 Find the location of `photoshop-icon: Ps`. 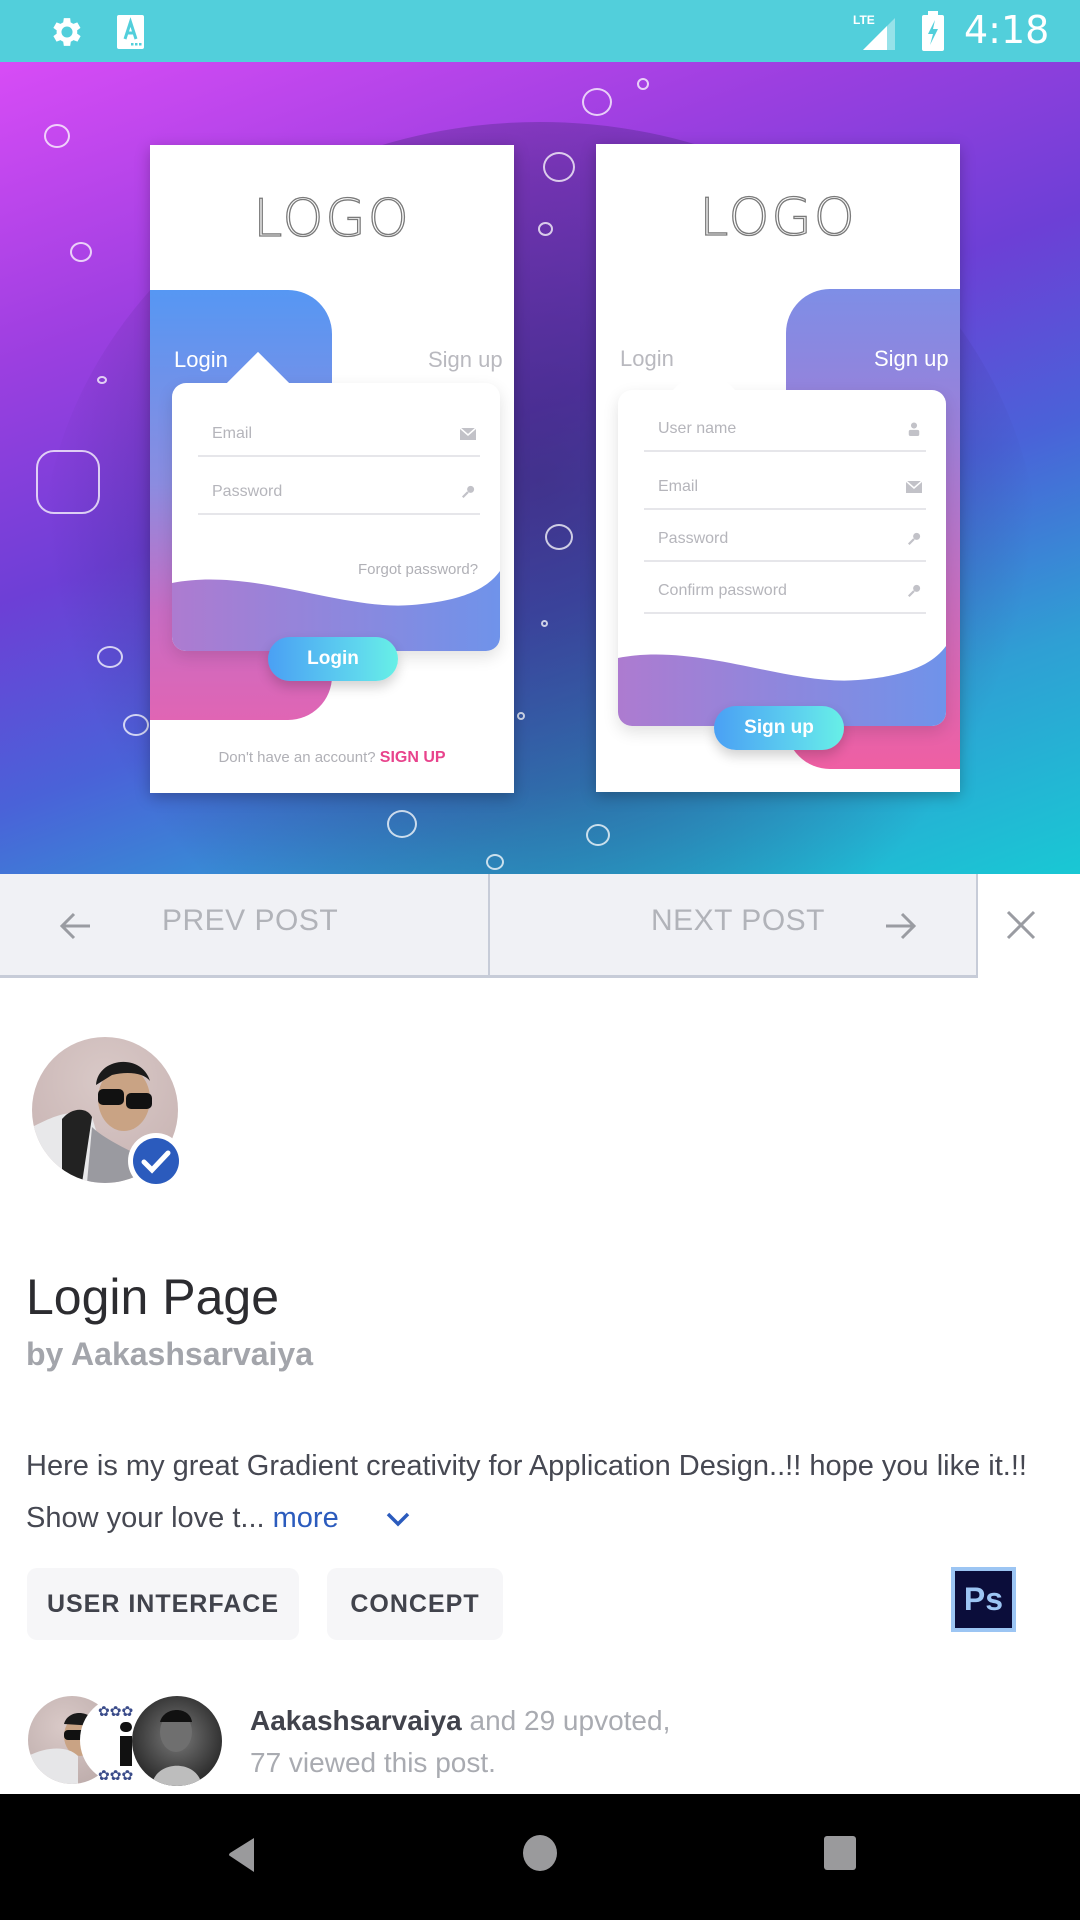

photoshop-icon: Ps is located at coordinates (983, 1599).